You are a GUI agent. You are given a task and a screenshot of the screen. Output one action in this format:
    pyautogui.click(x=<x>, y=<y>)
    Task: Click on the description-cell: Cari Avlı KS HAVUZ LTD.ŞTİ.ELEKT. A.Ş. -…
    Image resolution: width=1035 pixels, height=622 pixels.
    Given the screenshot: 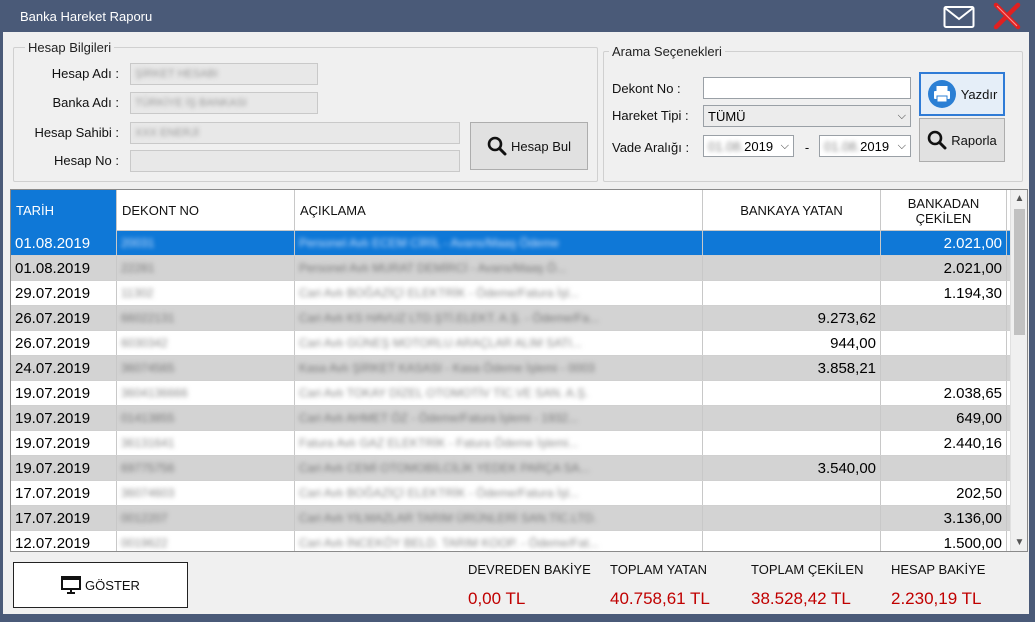 What is the action you would take?
    pyautogui.click(x=499, y=318)
    